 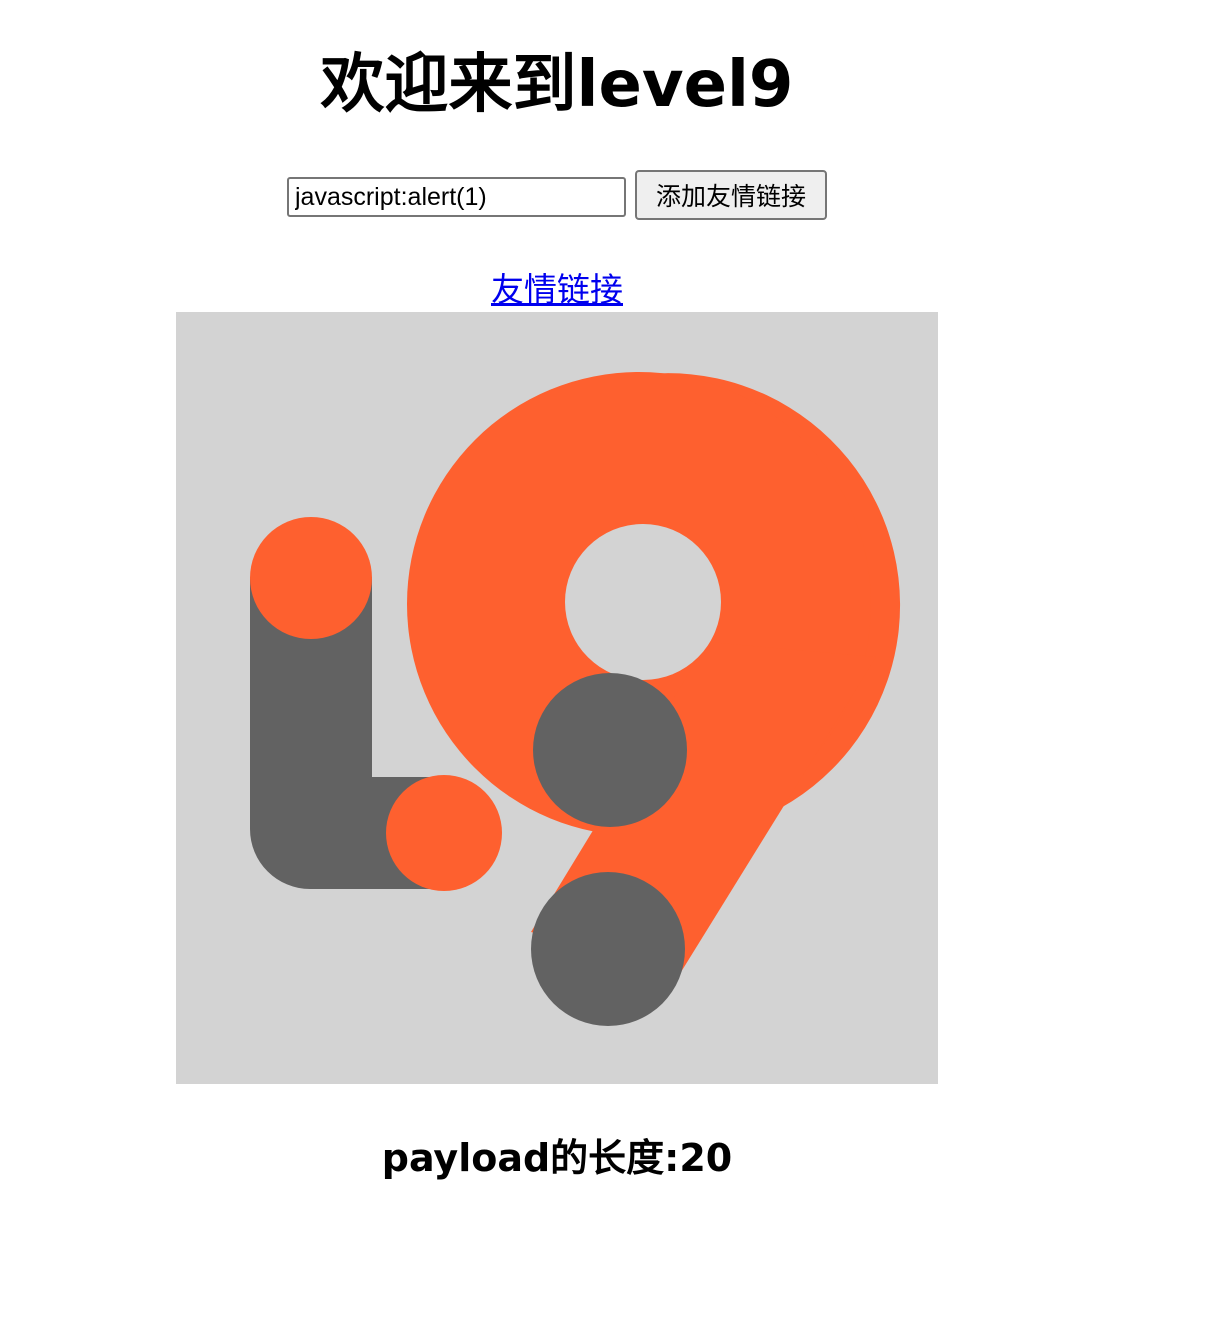 I want to click on page-title: 欢迎来到level9, so click(x=557, y=85).